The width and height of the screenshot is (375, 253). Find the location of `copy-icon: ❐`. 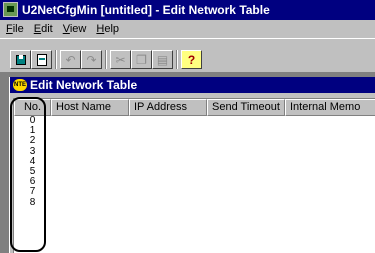

copy-icon: ❐ is located at coordinates (141, 59).